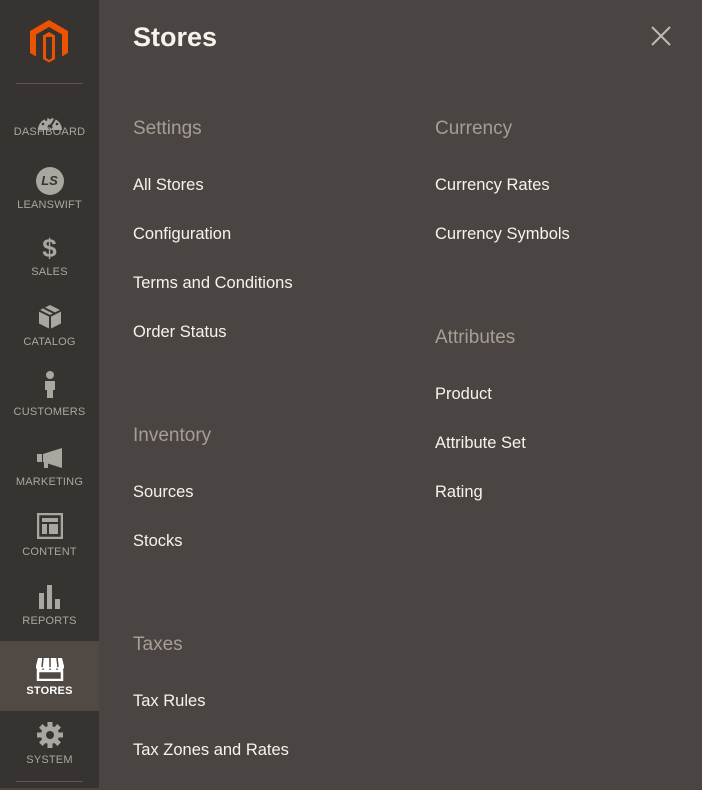 The height and width of the screenshot is (790, 702). What do you see at coordinates (49, 594) in the screenshot?
I see `bar-chart-icon` at bounding box center [49, 594].